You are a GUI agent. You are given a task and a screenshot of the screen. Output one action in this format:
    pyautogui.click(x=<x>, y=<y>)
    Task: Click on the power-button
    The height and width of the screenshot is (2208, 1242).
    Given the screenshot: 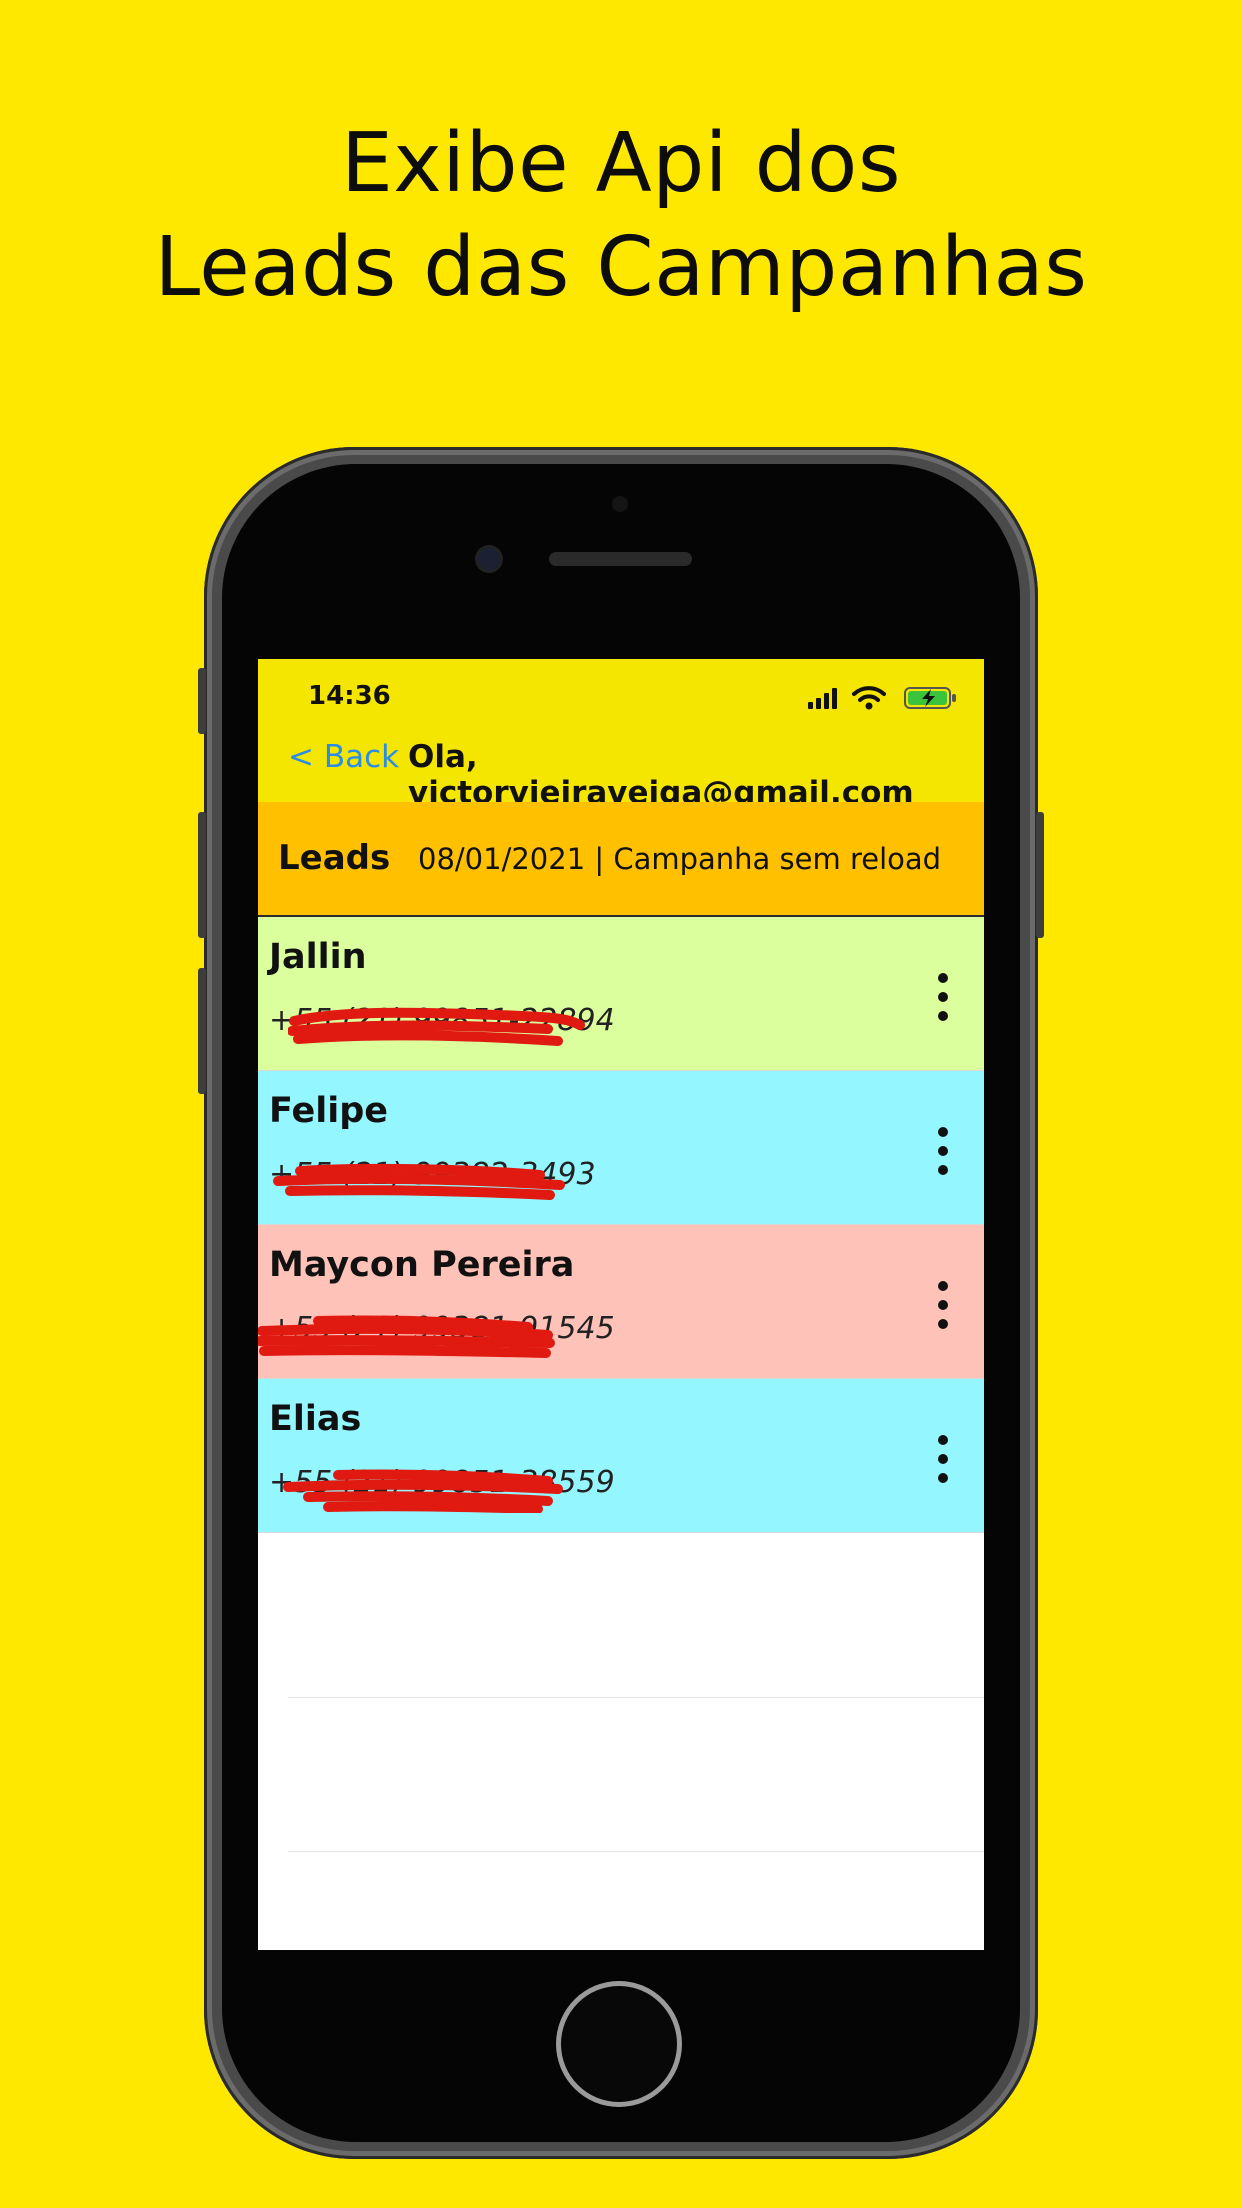 What is the action you would take?
    pyautogui.click(x=1040, y=875)
    